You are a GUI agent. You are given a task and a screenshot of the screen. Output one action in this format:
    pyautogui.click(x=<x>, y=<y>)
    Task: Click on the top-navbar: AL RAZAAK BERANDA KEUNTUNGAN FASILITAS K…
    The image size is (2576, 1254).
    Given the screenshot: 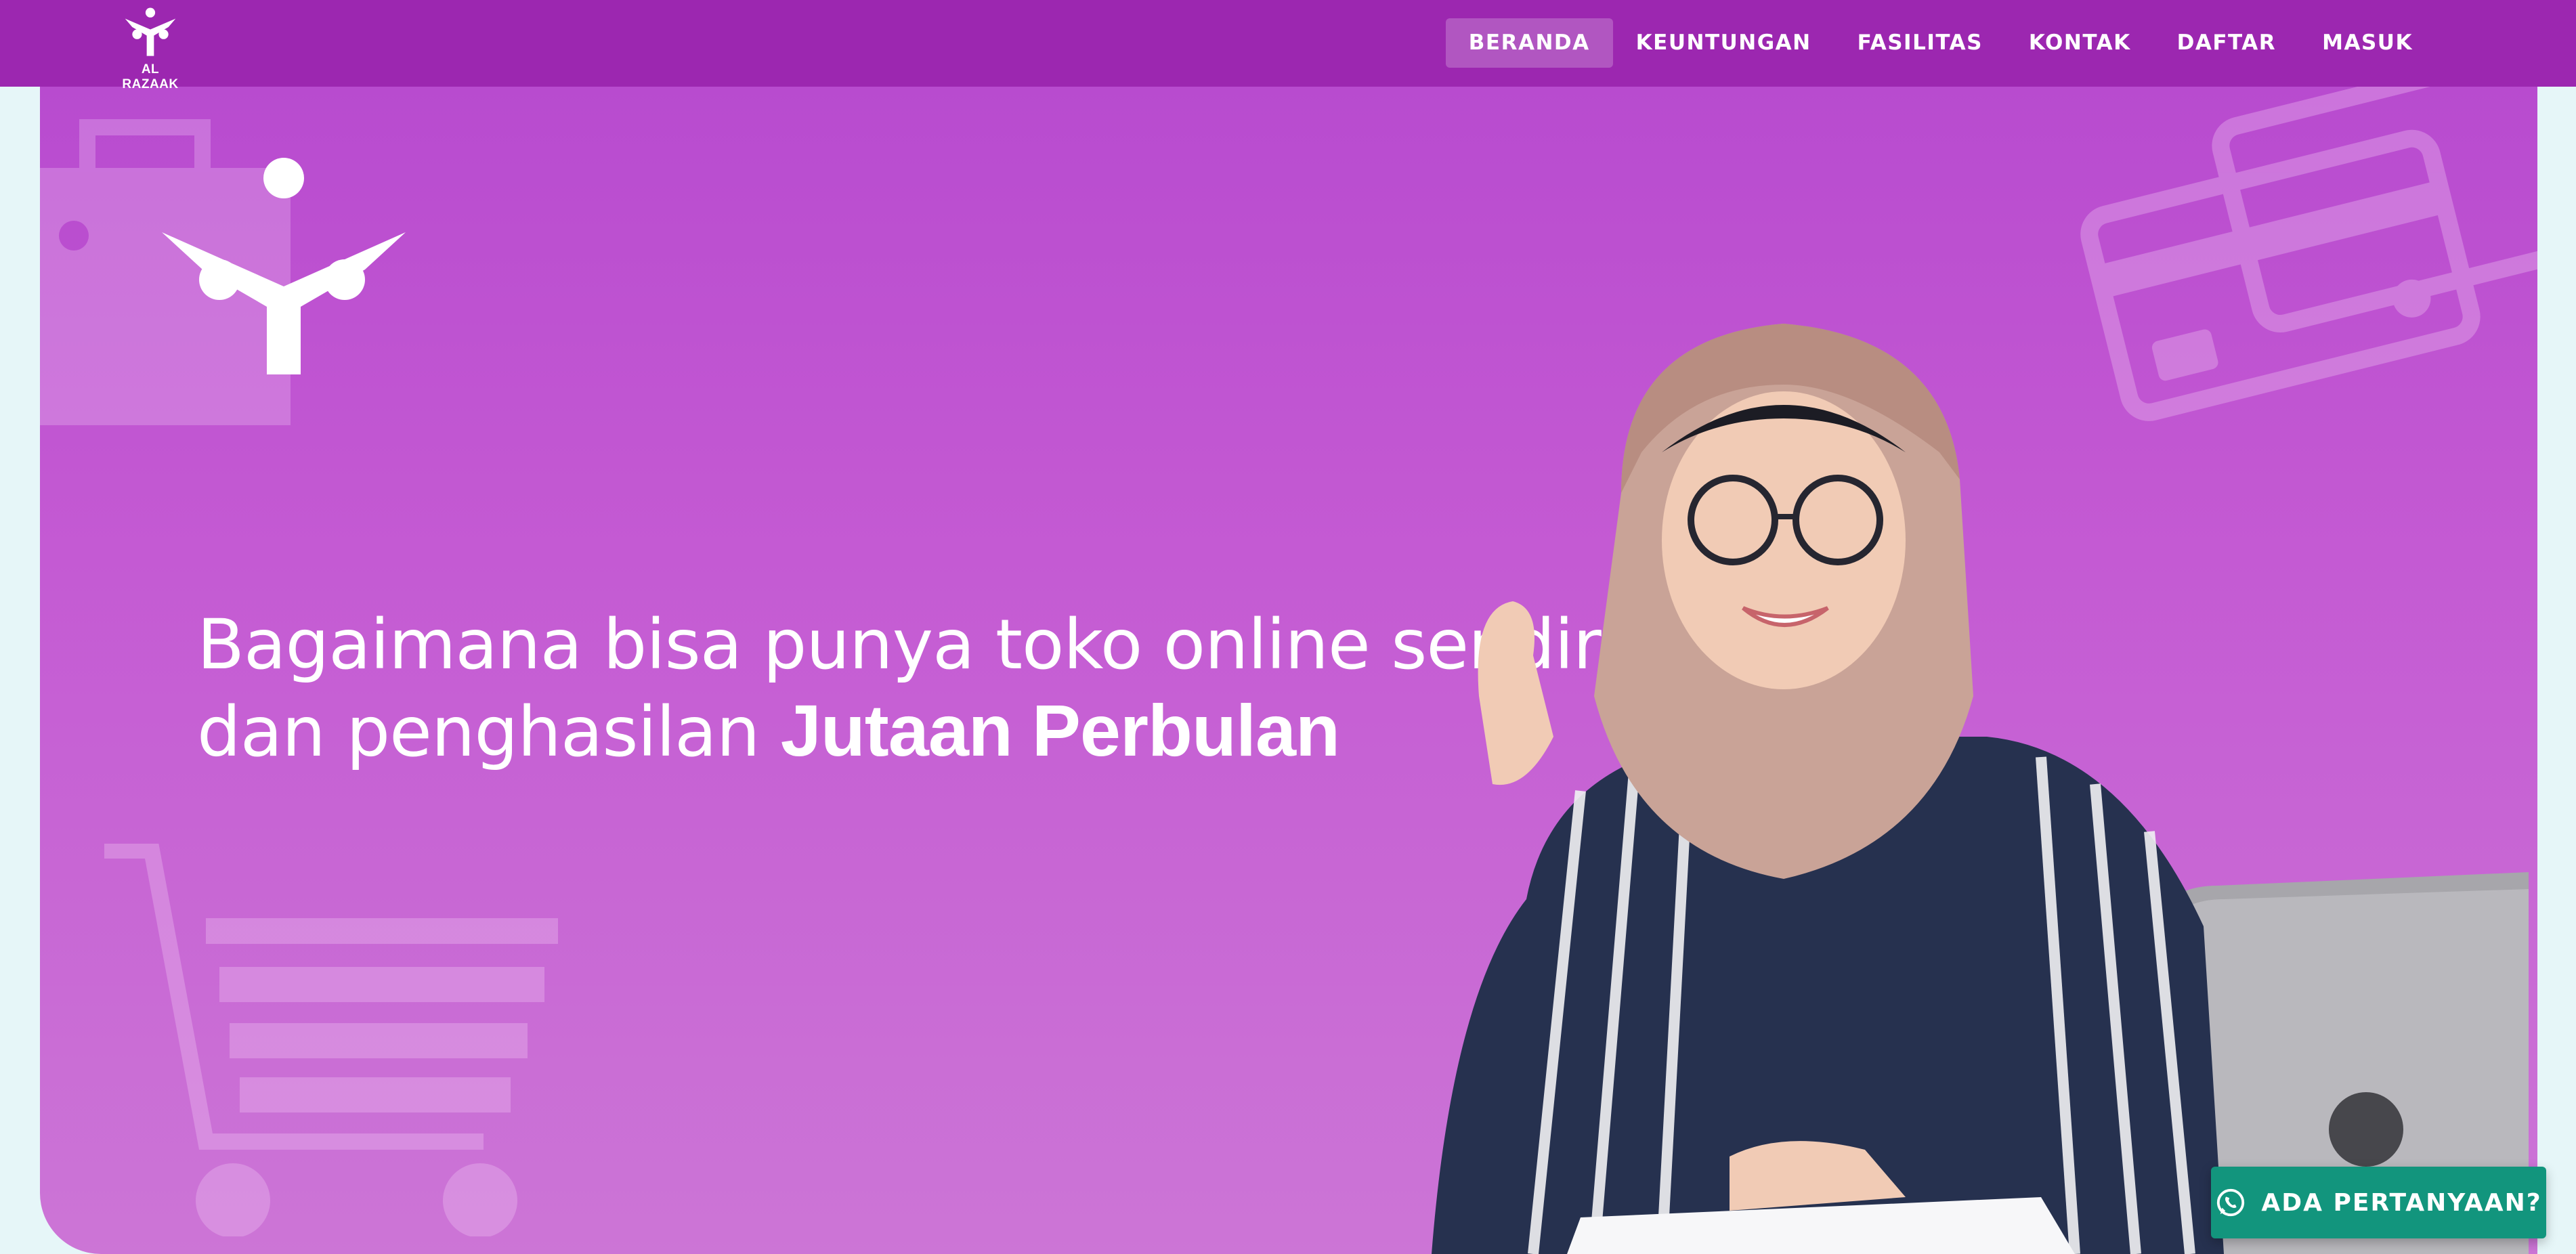 What is the action you would take?
    pyautogui.click(x=1288, y=46)
    